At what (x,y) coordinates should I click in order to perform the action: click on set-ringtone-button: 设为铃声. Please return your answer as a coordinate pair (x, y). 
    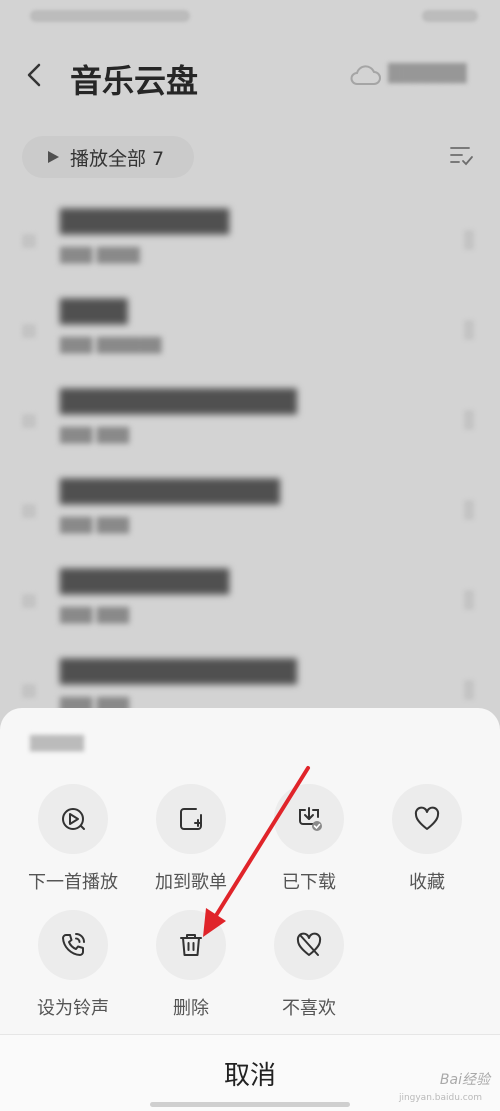
    Looking at the image, I should click on (73, 965).